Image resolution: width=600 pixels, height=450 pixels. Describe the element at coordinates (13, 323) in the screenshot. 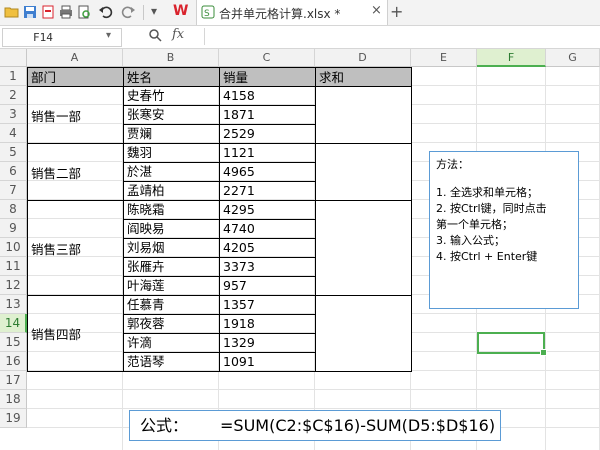

I see `row-header-14: 14` at that location.